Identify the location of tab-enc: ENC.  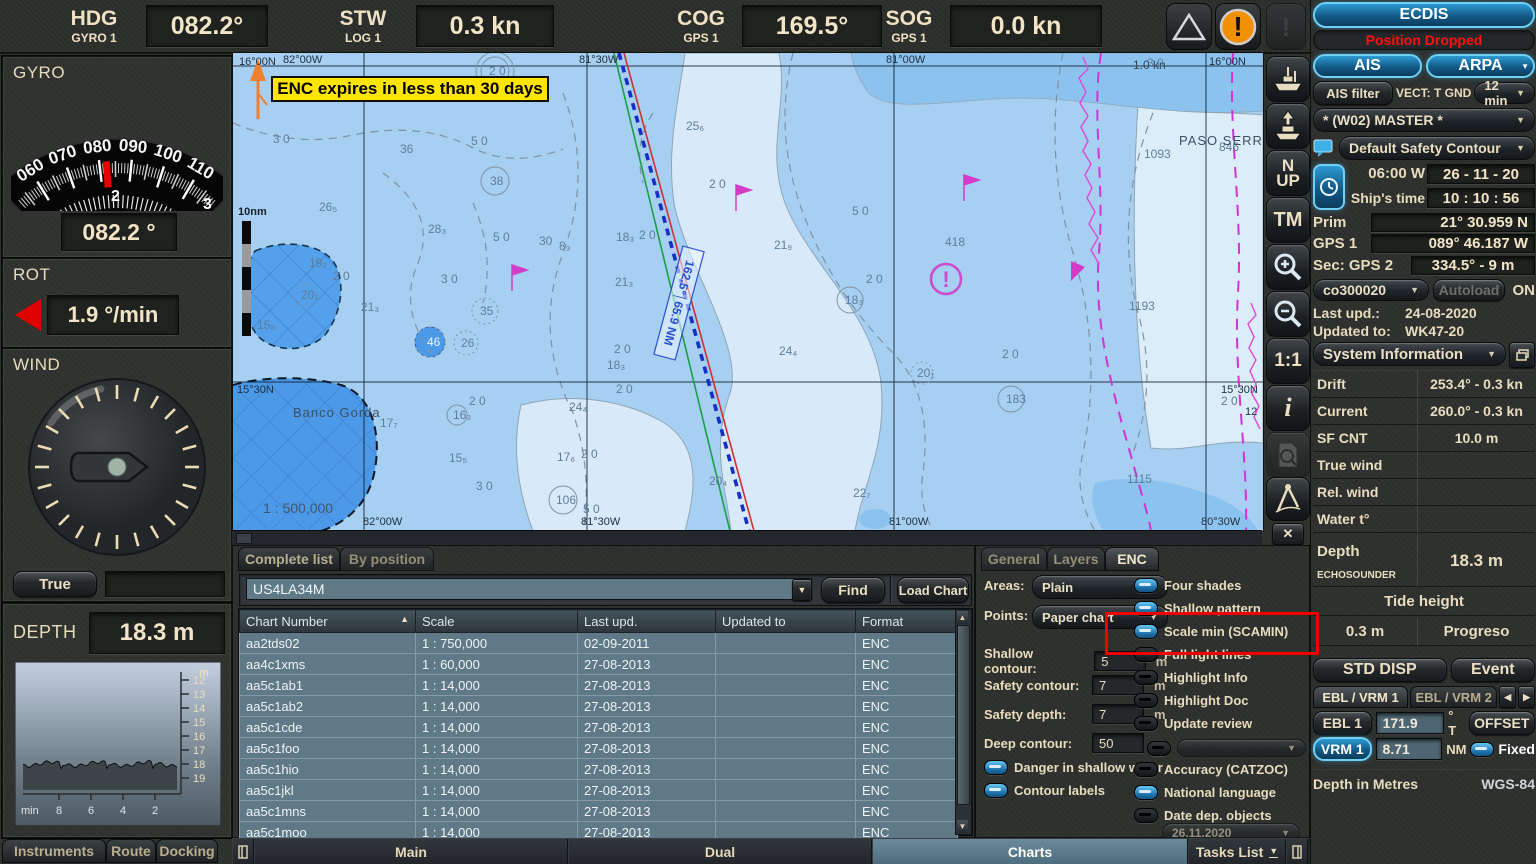
(1132, 559).